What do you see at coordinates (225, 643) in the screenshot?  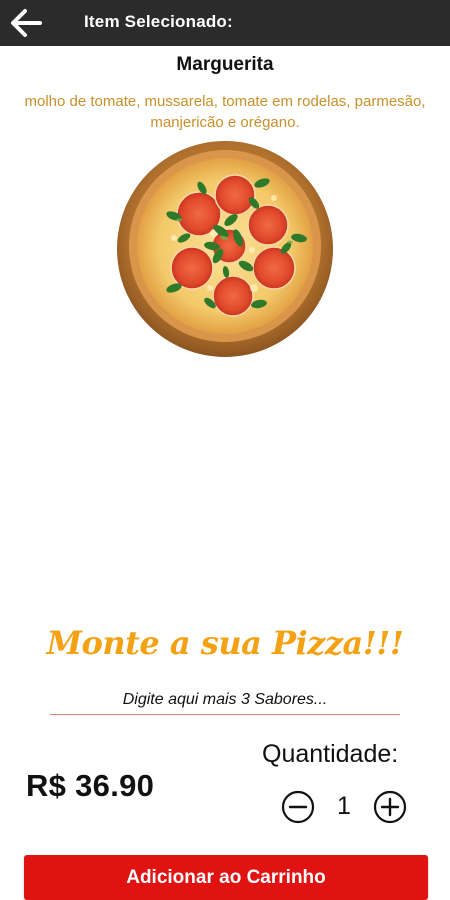 I see `promo-slogan: Monte a sua Pizza!!!` at bounding box center [225, 643].